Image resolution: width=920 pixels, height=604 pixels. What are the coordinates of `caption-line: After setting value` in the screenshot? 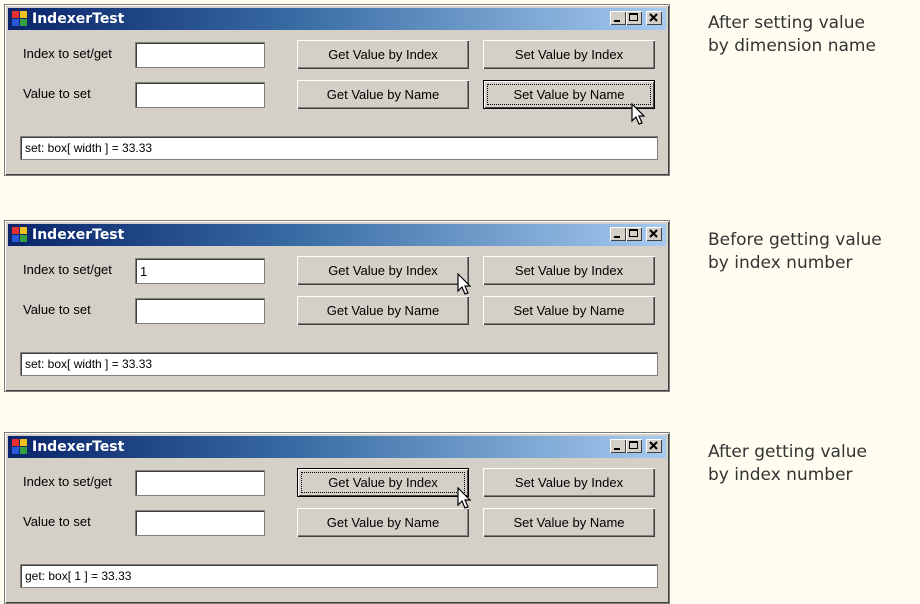 It's located at (787, 23).